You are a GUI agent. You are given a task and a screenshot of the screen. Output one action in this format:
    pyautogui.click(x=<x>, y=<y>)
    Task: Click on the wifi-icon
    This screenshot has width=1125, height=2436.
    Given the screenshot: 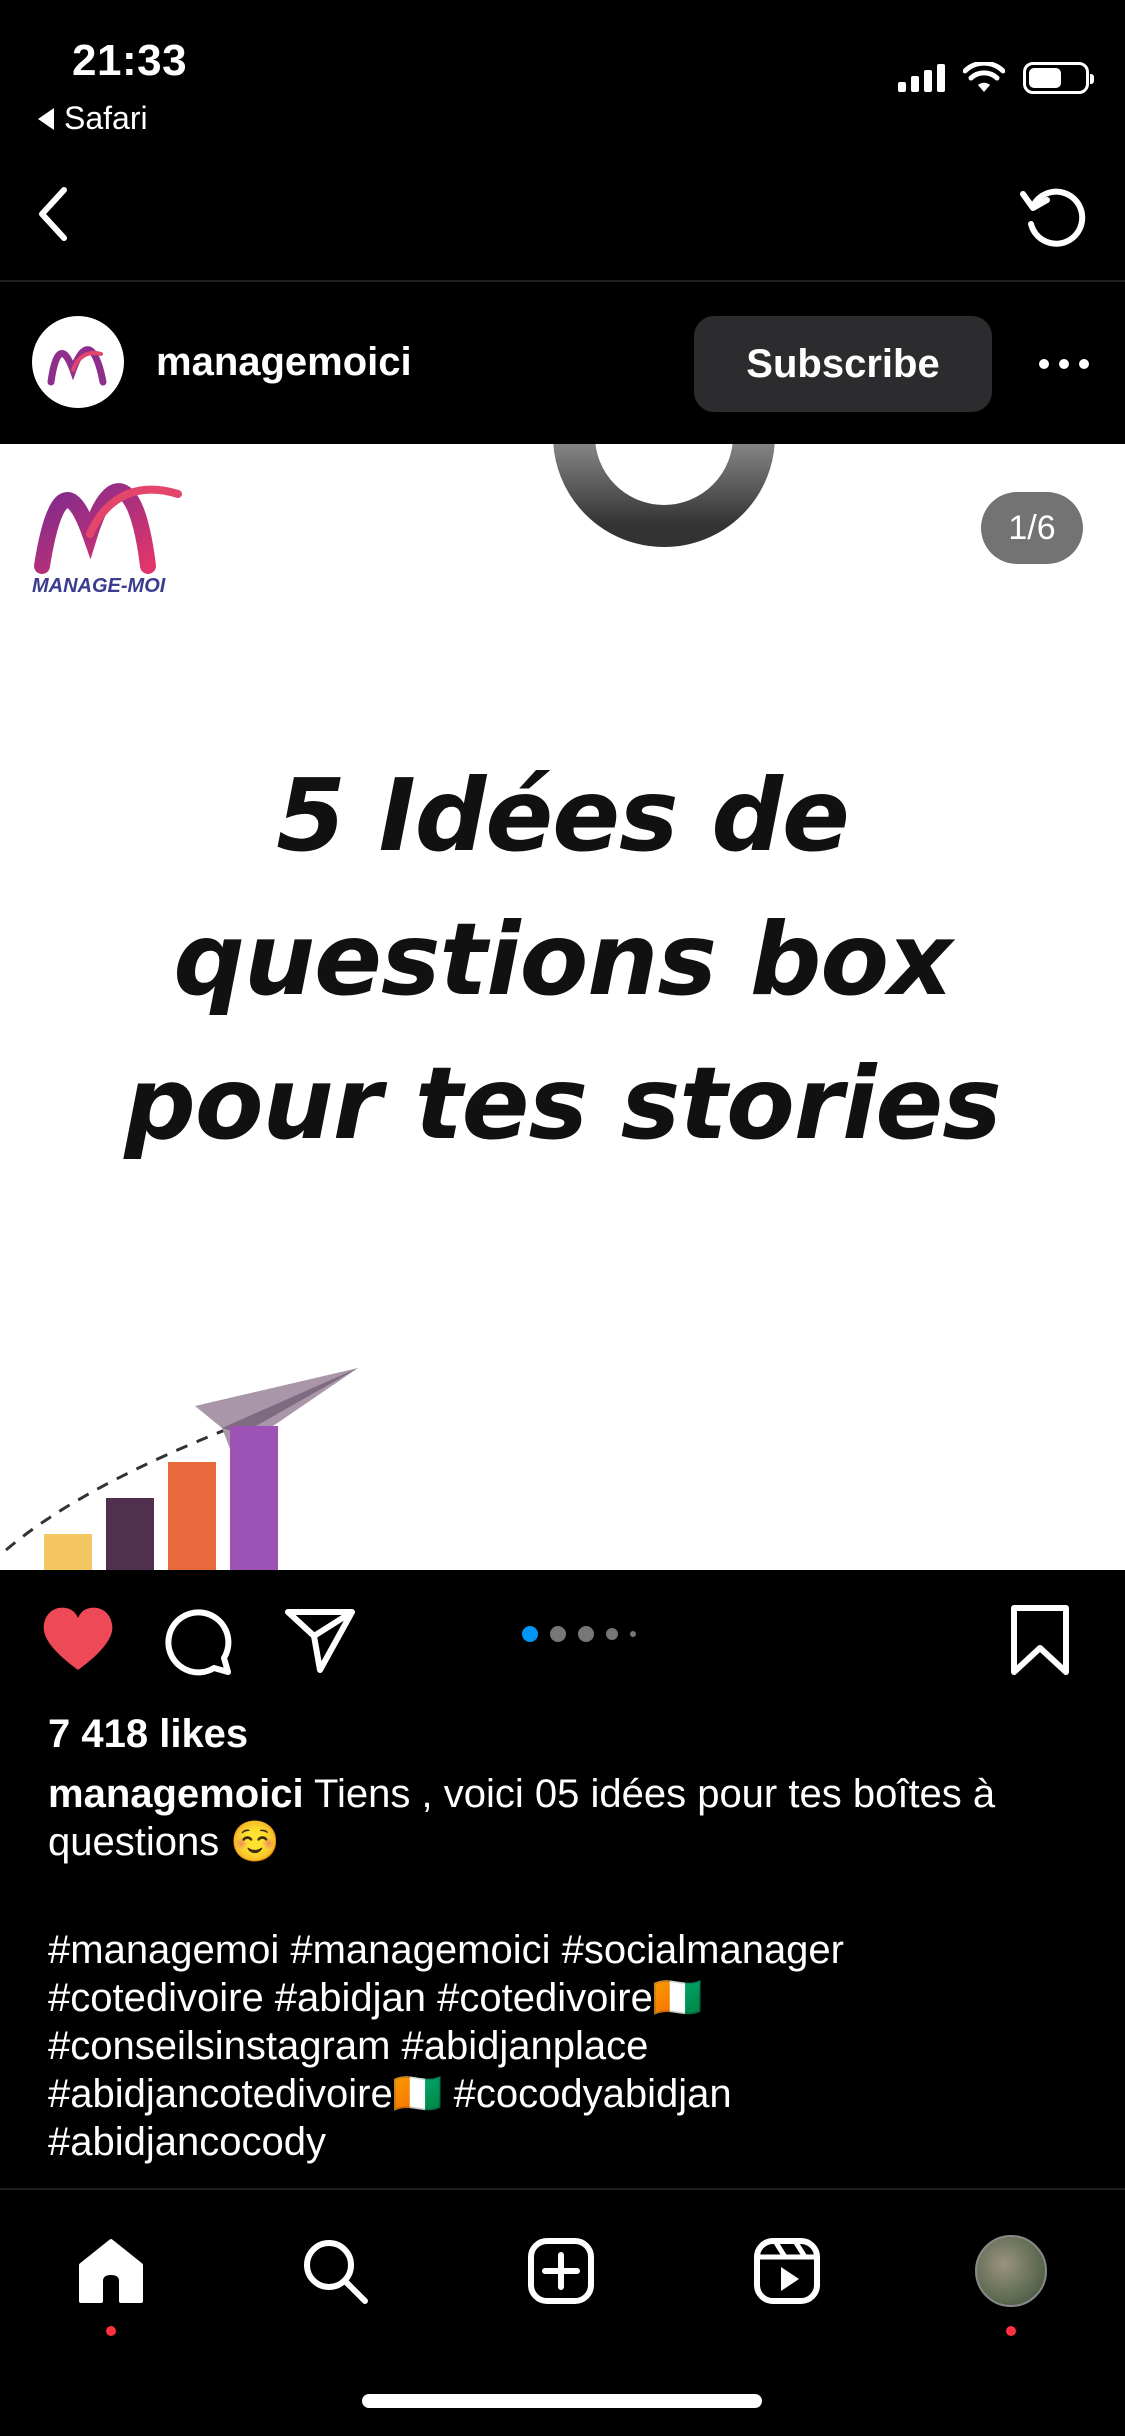 What is the action you would take?
    pyautogui.click(x=984, y=77)
    